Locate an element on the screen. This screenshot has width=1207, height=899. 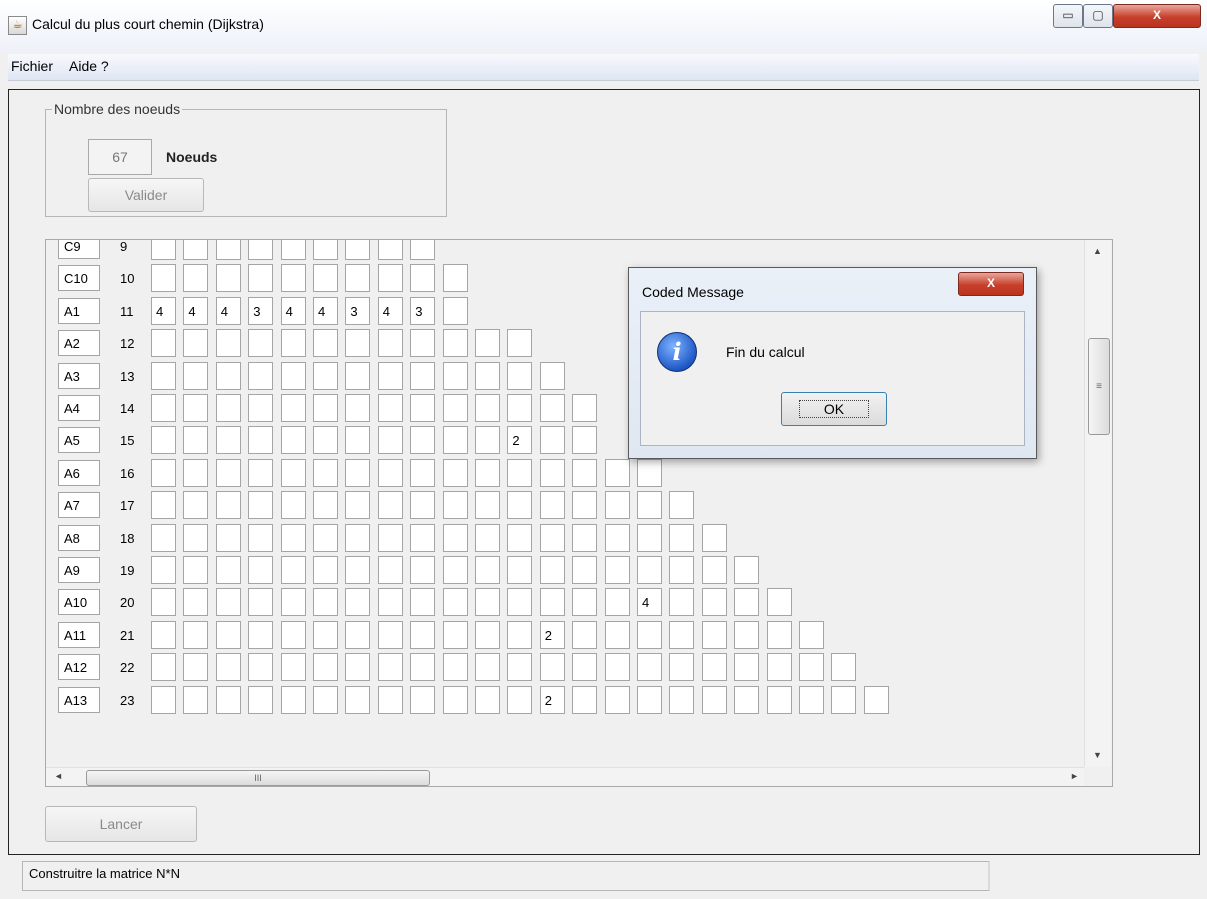
row-id-field: A13 is located at coordinates (79, 699).